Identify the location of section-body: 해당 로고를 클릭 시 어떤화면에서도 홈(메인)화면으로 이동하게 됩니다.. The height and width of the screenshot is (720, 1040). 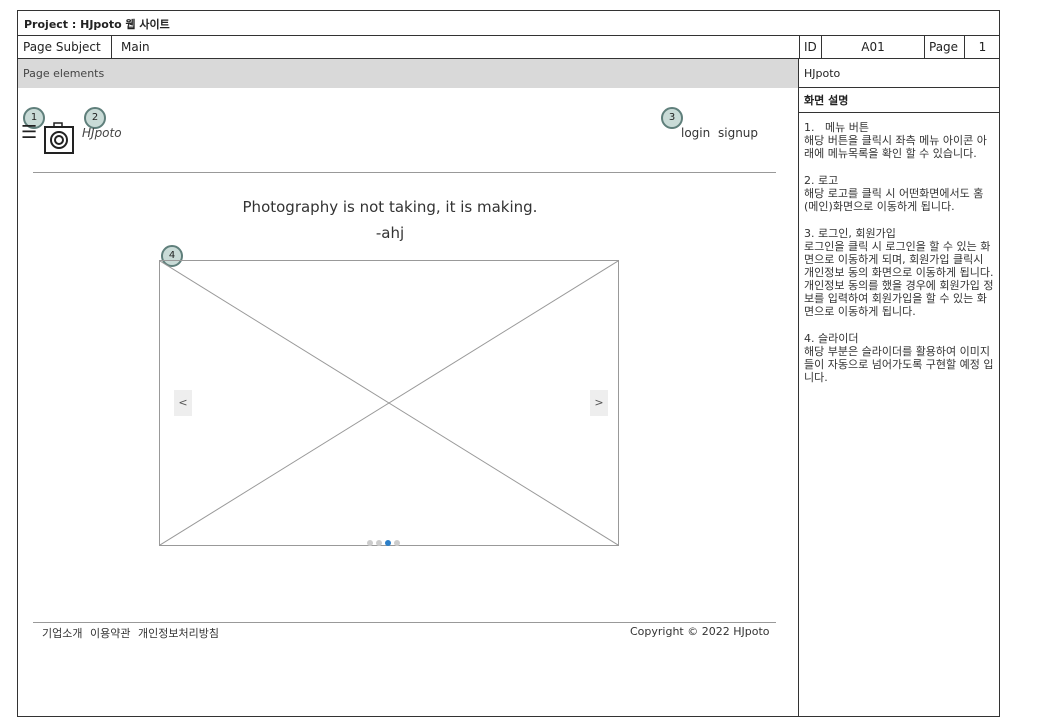
(894, 200).